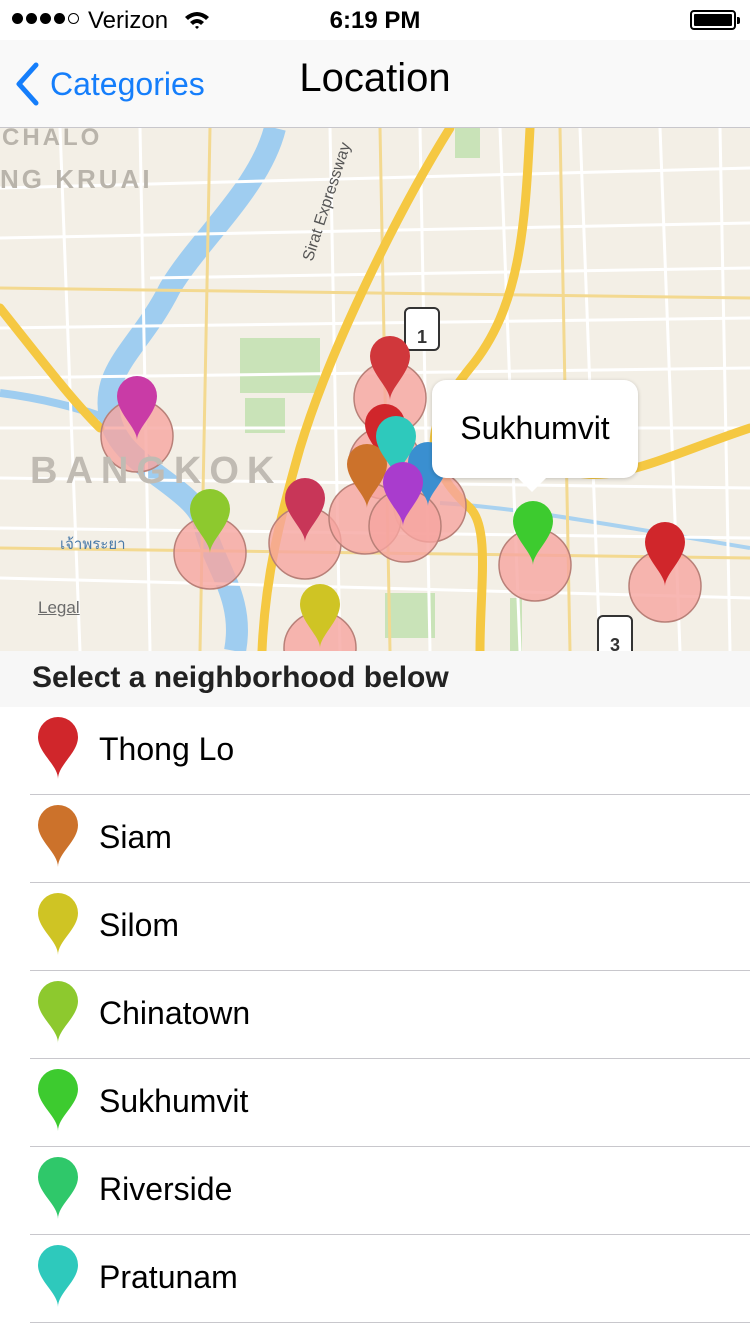 The width and height of the screenshot is (750, 1334). Describe the element at coordinates (375, 1103) in the screenshot. I see `list-item: Sukhumvit` at that location.